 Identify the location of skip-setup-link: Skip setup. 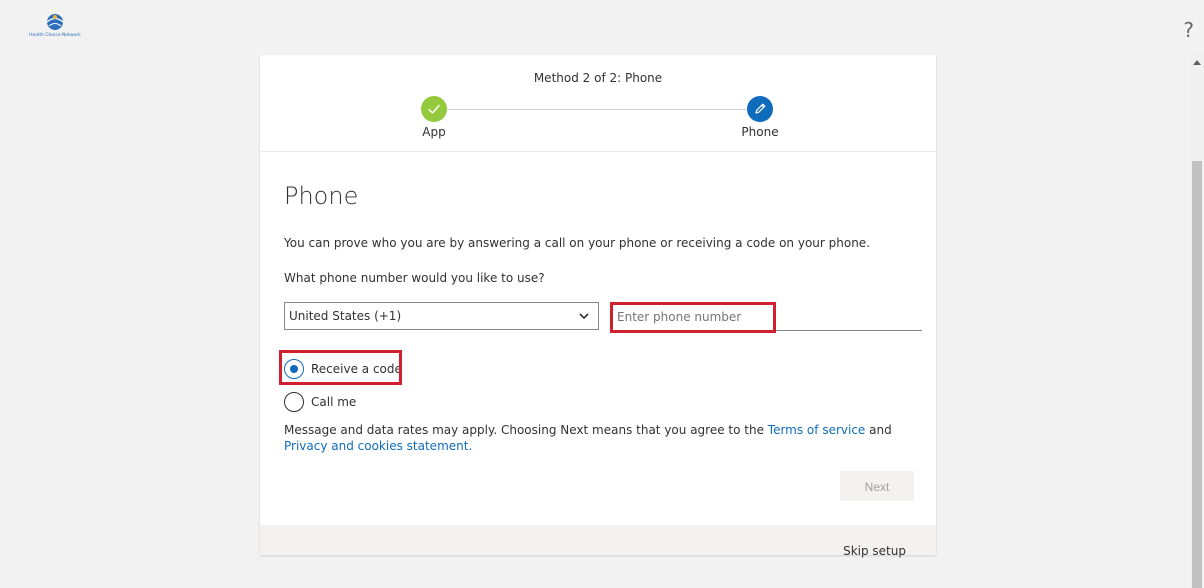
(874, 551).